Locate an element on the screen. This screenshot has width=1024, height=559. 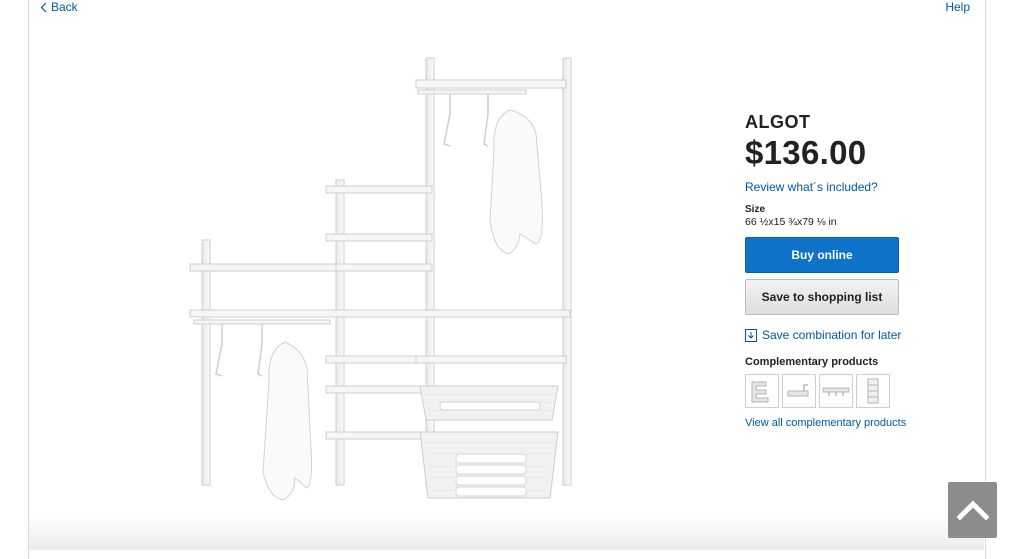
review-included-link: Review what´s included? is located at coordinates (860, 187).